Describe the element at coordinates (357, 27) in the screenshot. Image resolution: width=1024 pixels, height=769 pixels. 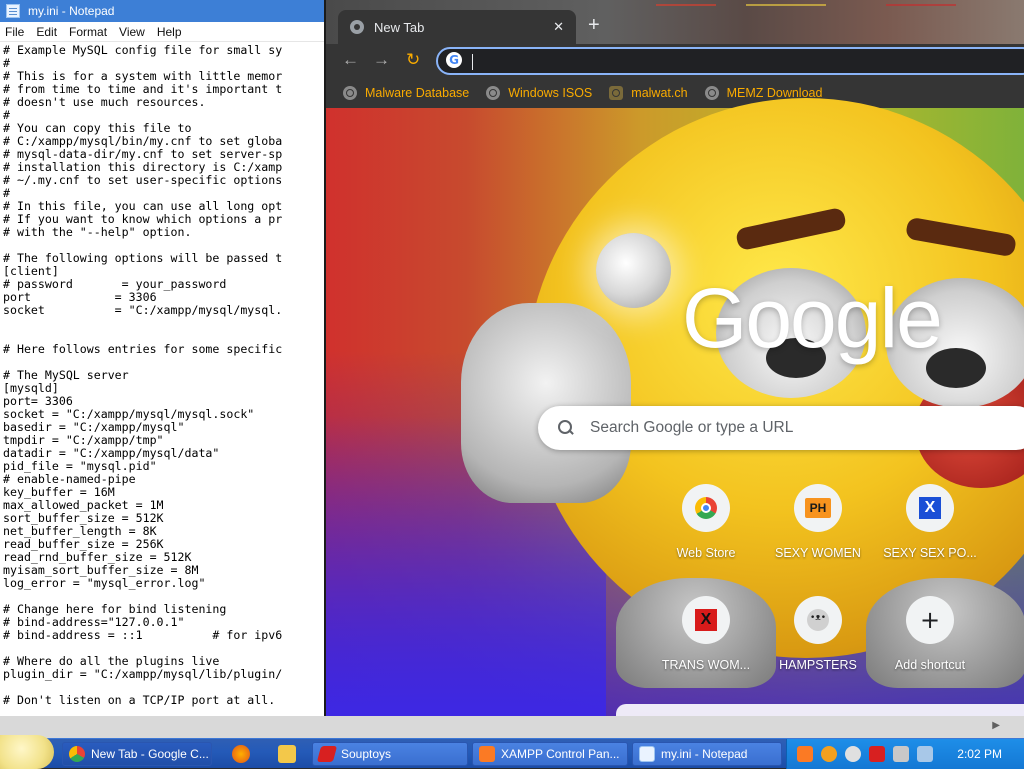
I see `chrome-favicon-icon` at that location.